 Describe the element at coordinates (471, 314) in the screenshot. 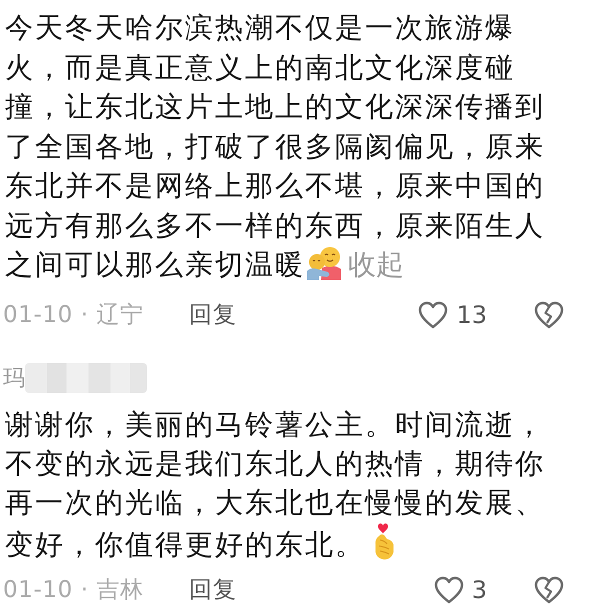

I see `like-count: 13` at that location.